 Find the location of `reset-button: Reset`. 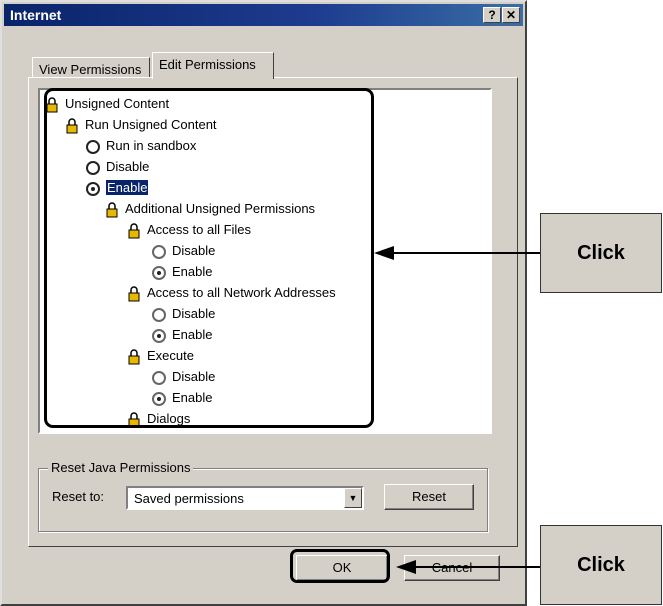

reset-button: Reset is located at coordinates (429, 497).